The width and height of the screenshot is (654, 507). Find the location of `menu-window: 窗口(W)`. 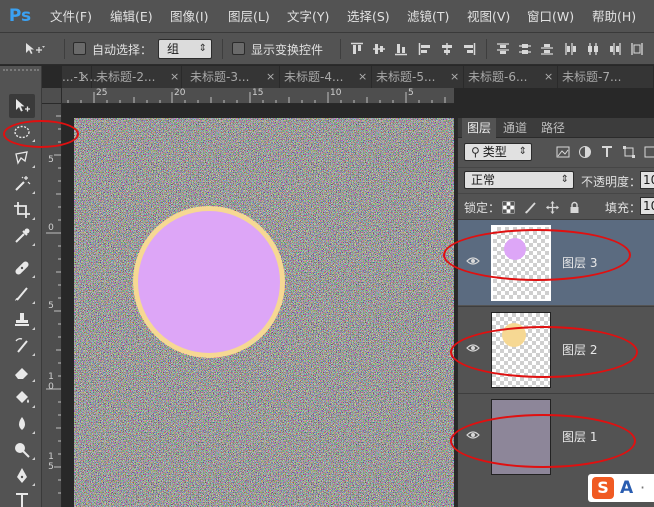

menu-window: 窗口(W) is located at coordinates (550, 17).